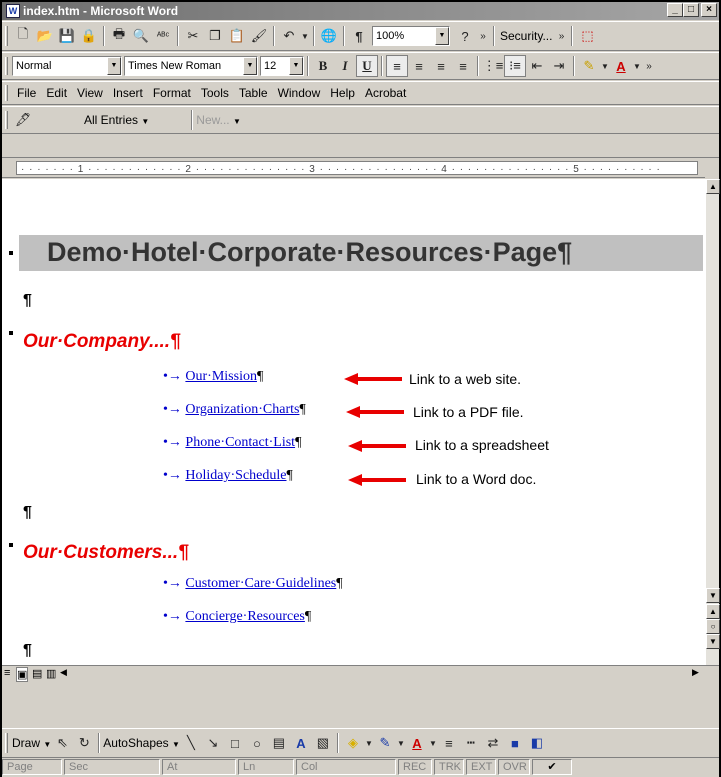  What do you see at coordinates (515, 66) in the screenshot?
I see `bullets-icon: ⁝≡` at bounding box center [515, 66].